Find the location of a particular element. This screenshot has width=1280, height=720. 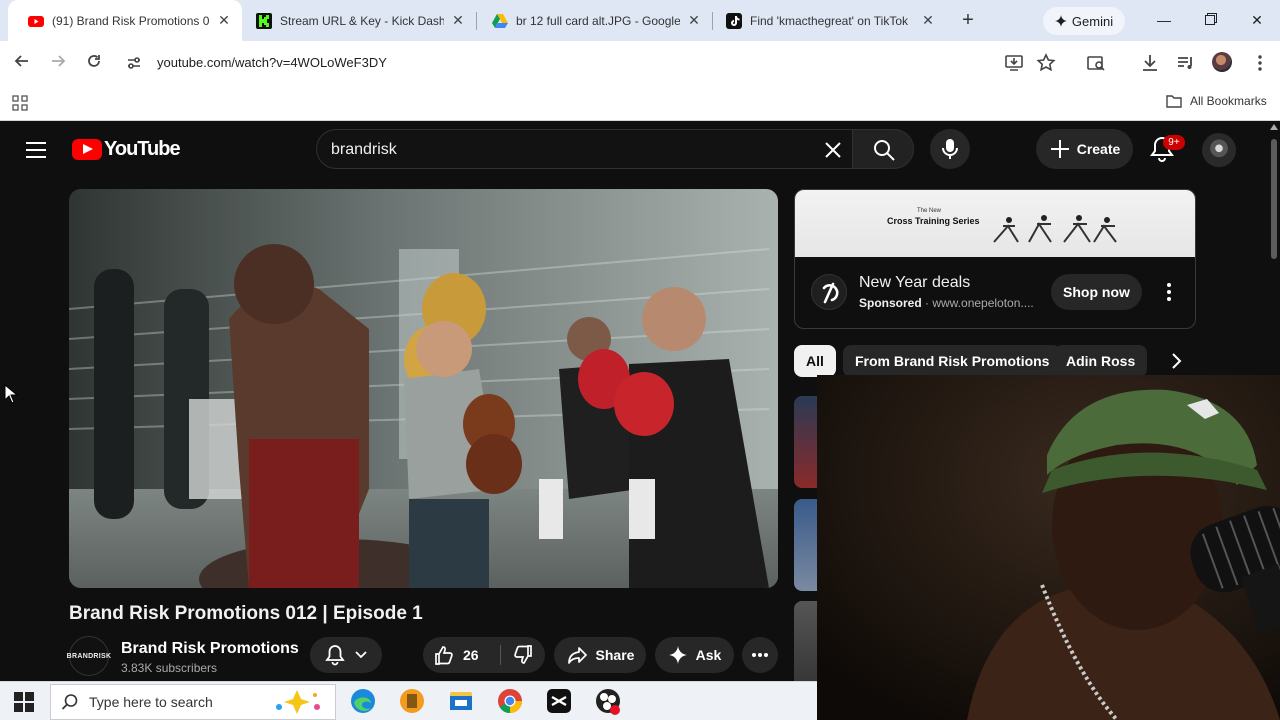

menu-icon is located at coordinates (36, 150).